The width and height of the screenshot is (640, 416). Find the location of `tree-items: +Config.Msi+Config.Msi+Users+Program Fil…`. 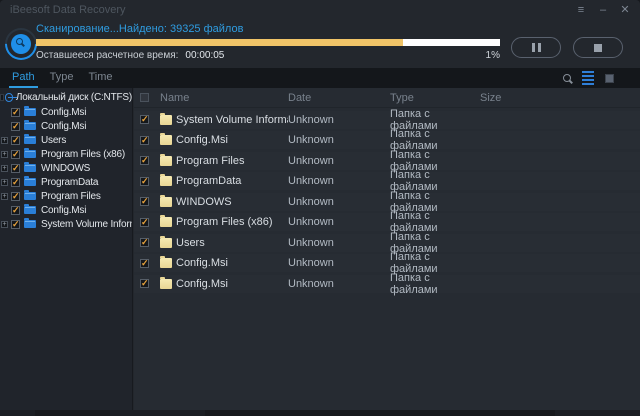

tree-items: +Config.Msi+Config.Msi+Users+Program Fil… is located at coordinates (66, 168).